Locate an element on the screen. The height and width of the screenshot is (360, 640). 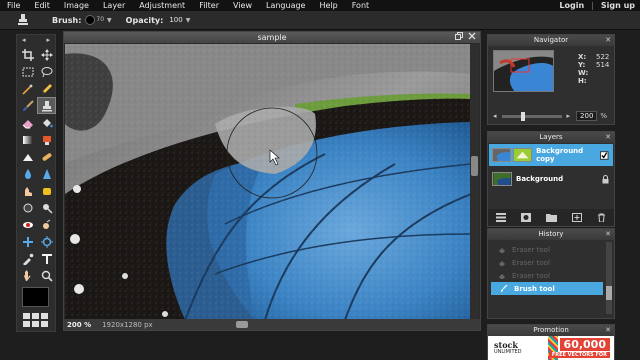
navigator-title: Navigator is located at coordinates (551, 40).